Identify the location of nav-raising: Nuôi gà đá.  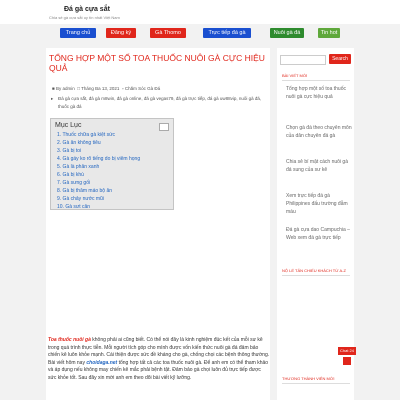
(287, 33).